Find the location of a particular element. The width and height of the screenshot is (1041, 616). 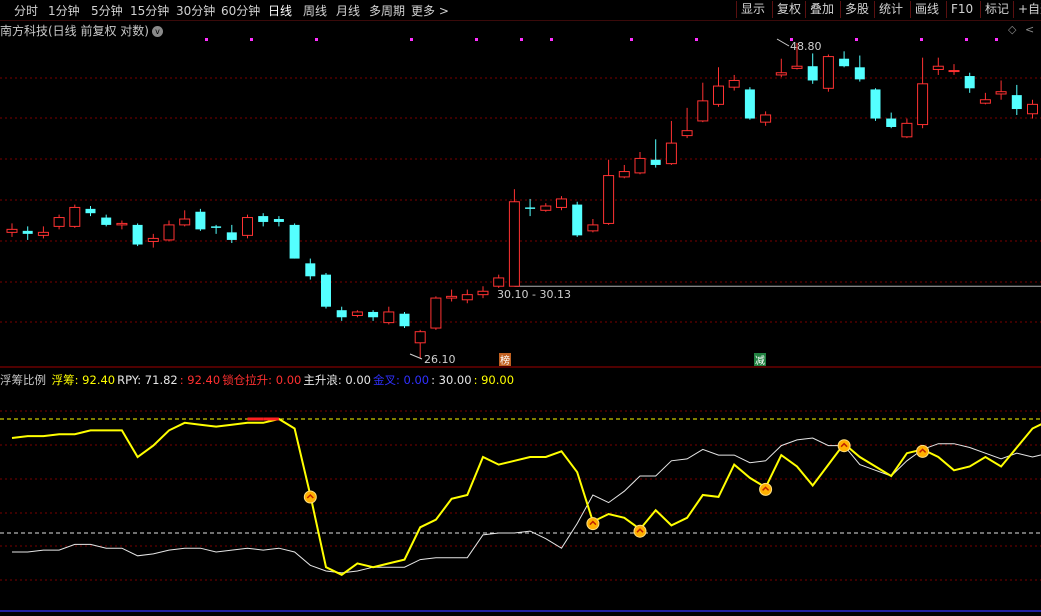

indicator-value-5: 金叉: 0.00 is located at coordinates (401, 380).